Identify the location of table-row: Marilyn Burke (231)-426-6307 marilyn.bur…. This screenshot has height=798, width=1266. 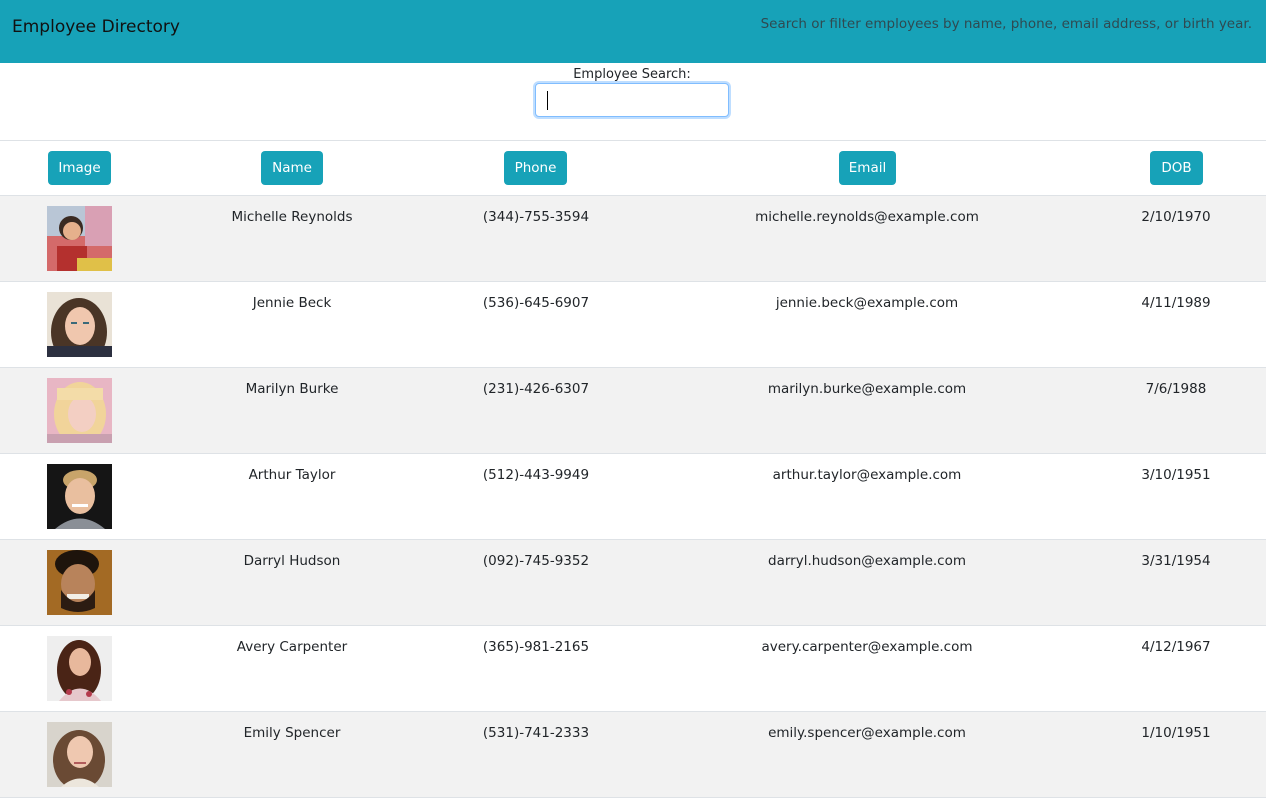
(633, 411).